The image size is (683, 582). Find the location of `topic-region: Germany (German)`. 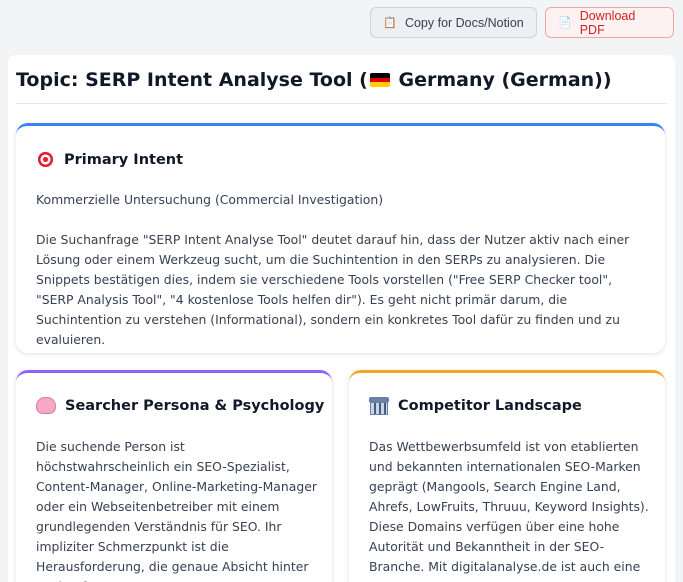

topic-region: Germany (German) is located at coordinates (500, 80).